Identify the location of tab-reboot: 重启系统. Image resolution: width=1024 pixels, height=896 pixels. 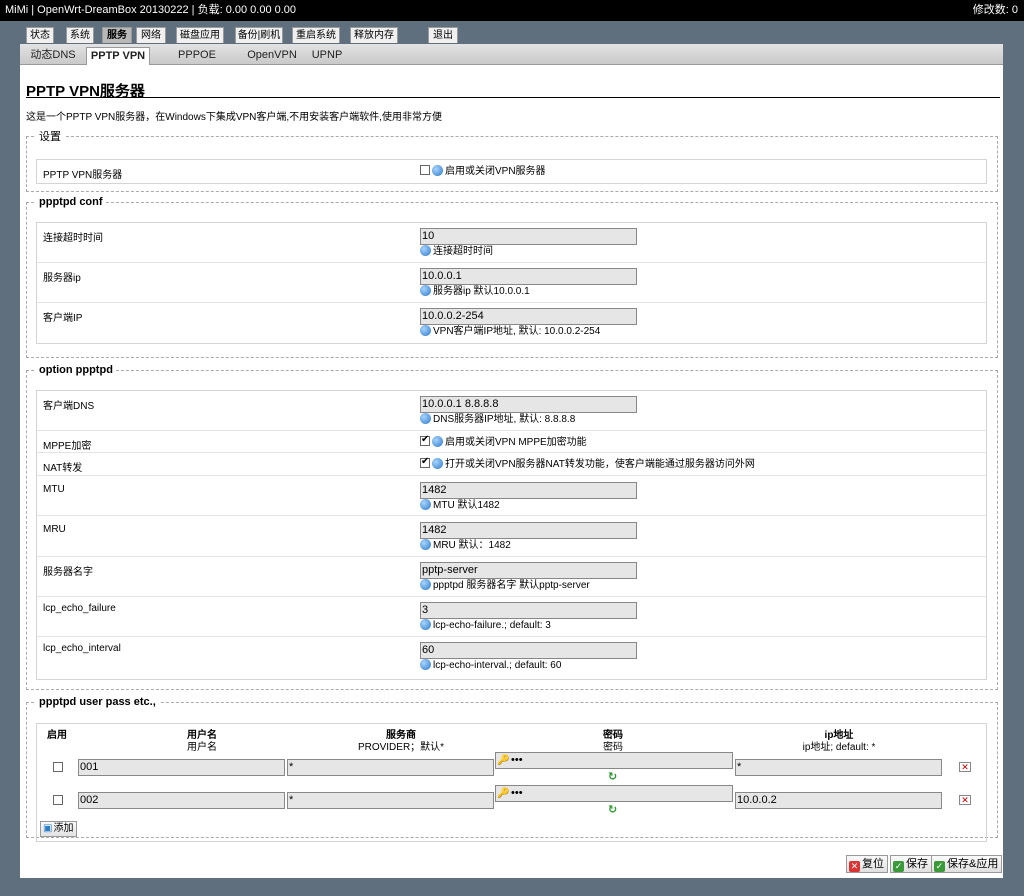
(316, 35).